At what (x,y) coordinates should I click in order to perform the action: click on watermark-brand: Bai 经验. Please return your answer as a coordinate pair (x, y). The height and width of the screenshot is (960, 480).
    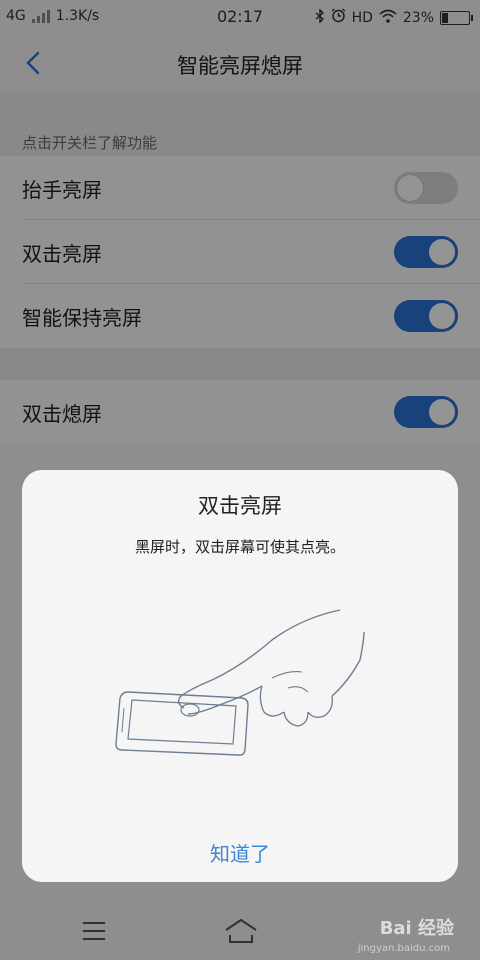
    Looking at the image, I should click on (416, 928).